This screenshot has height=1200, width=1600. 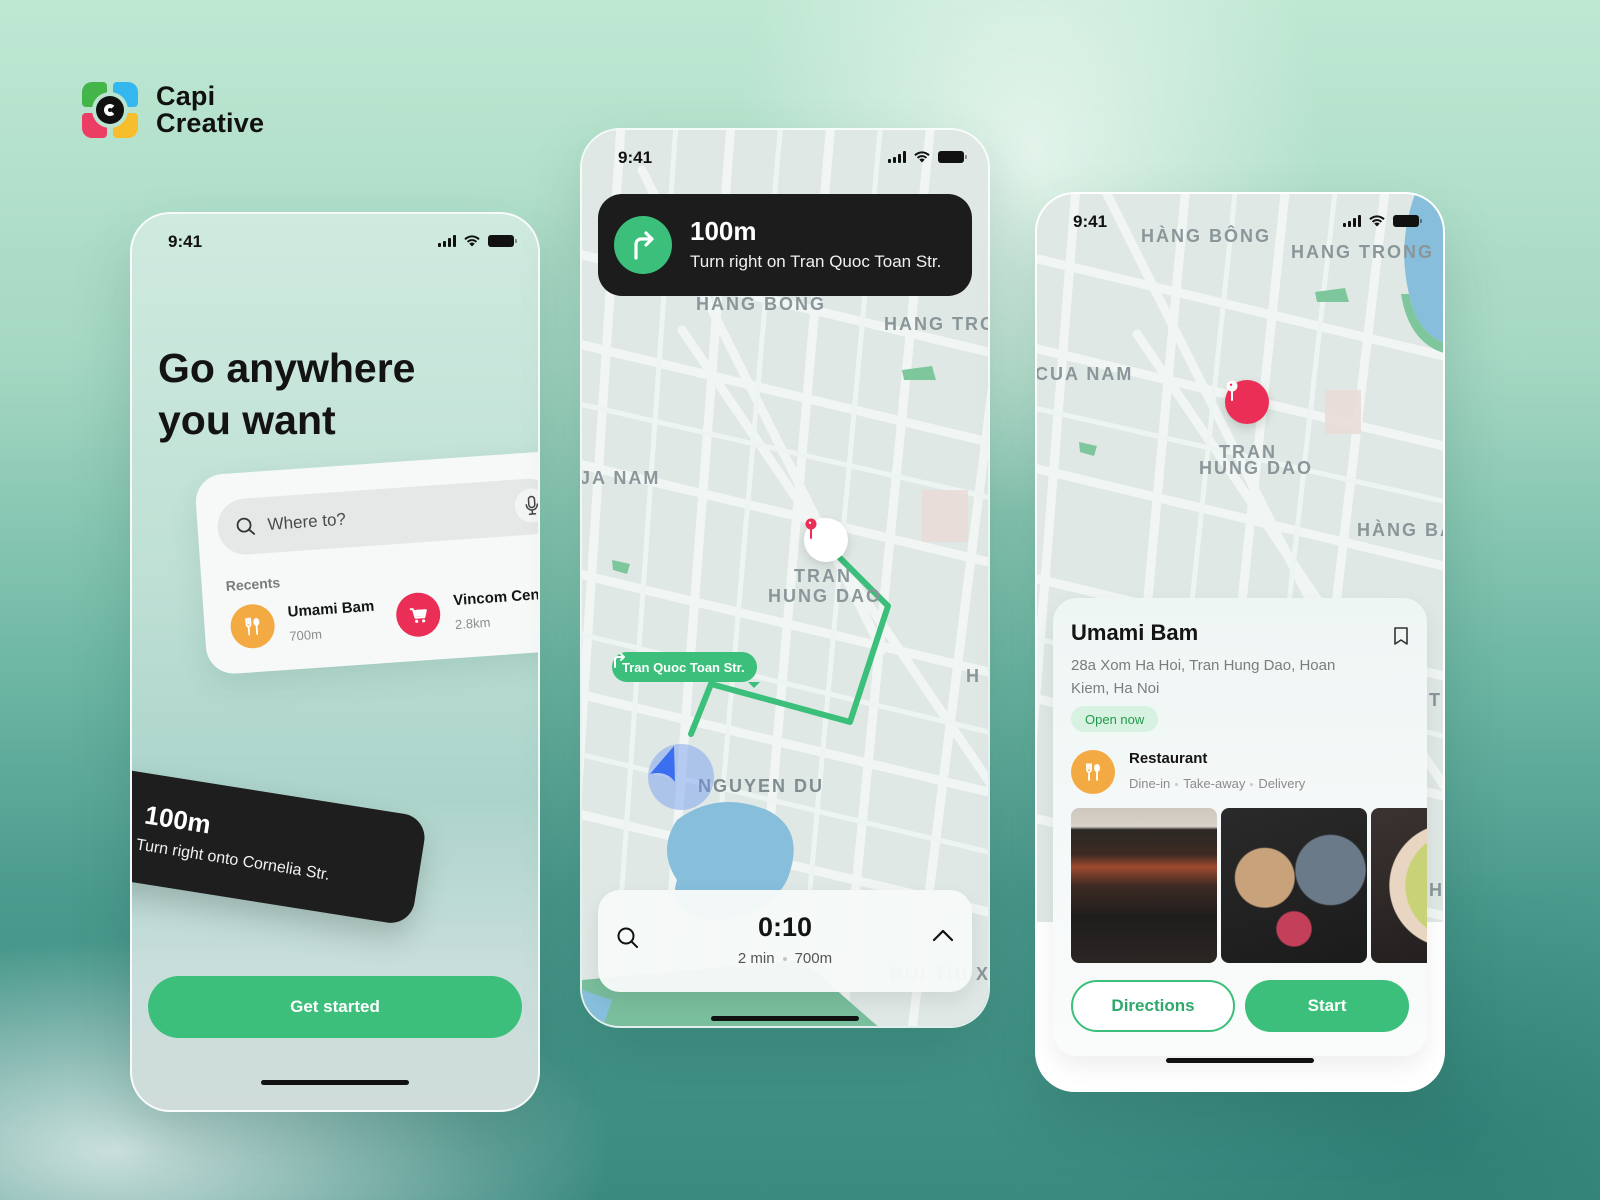 What do you see at coordinates (1115, 719) in the screenshot?
I see `open-status-badge: Open now` at bounding box center [1115, 719].